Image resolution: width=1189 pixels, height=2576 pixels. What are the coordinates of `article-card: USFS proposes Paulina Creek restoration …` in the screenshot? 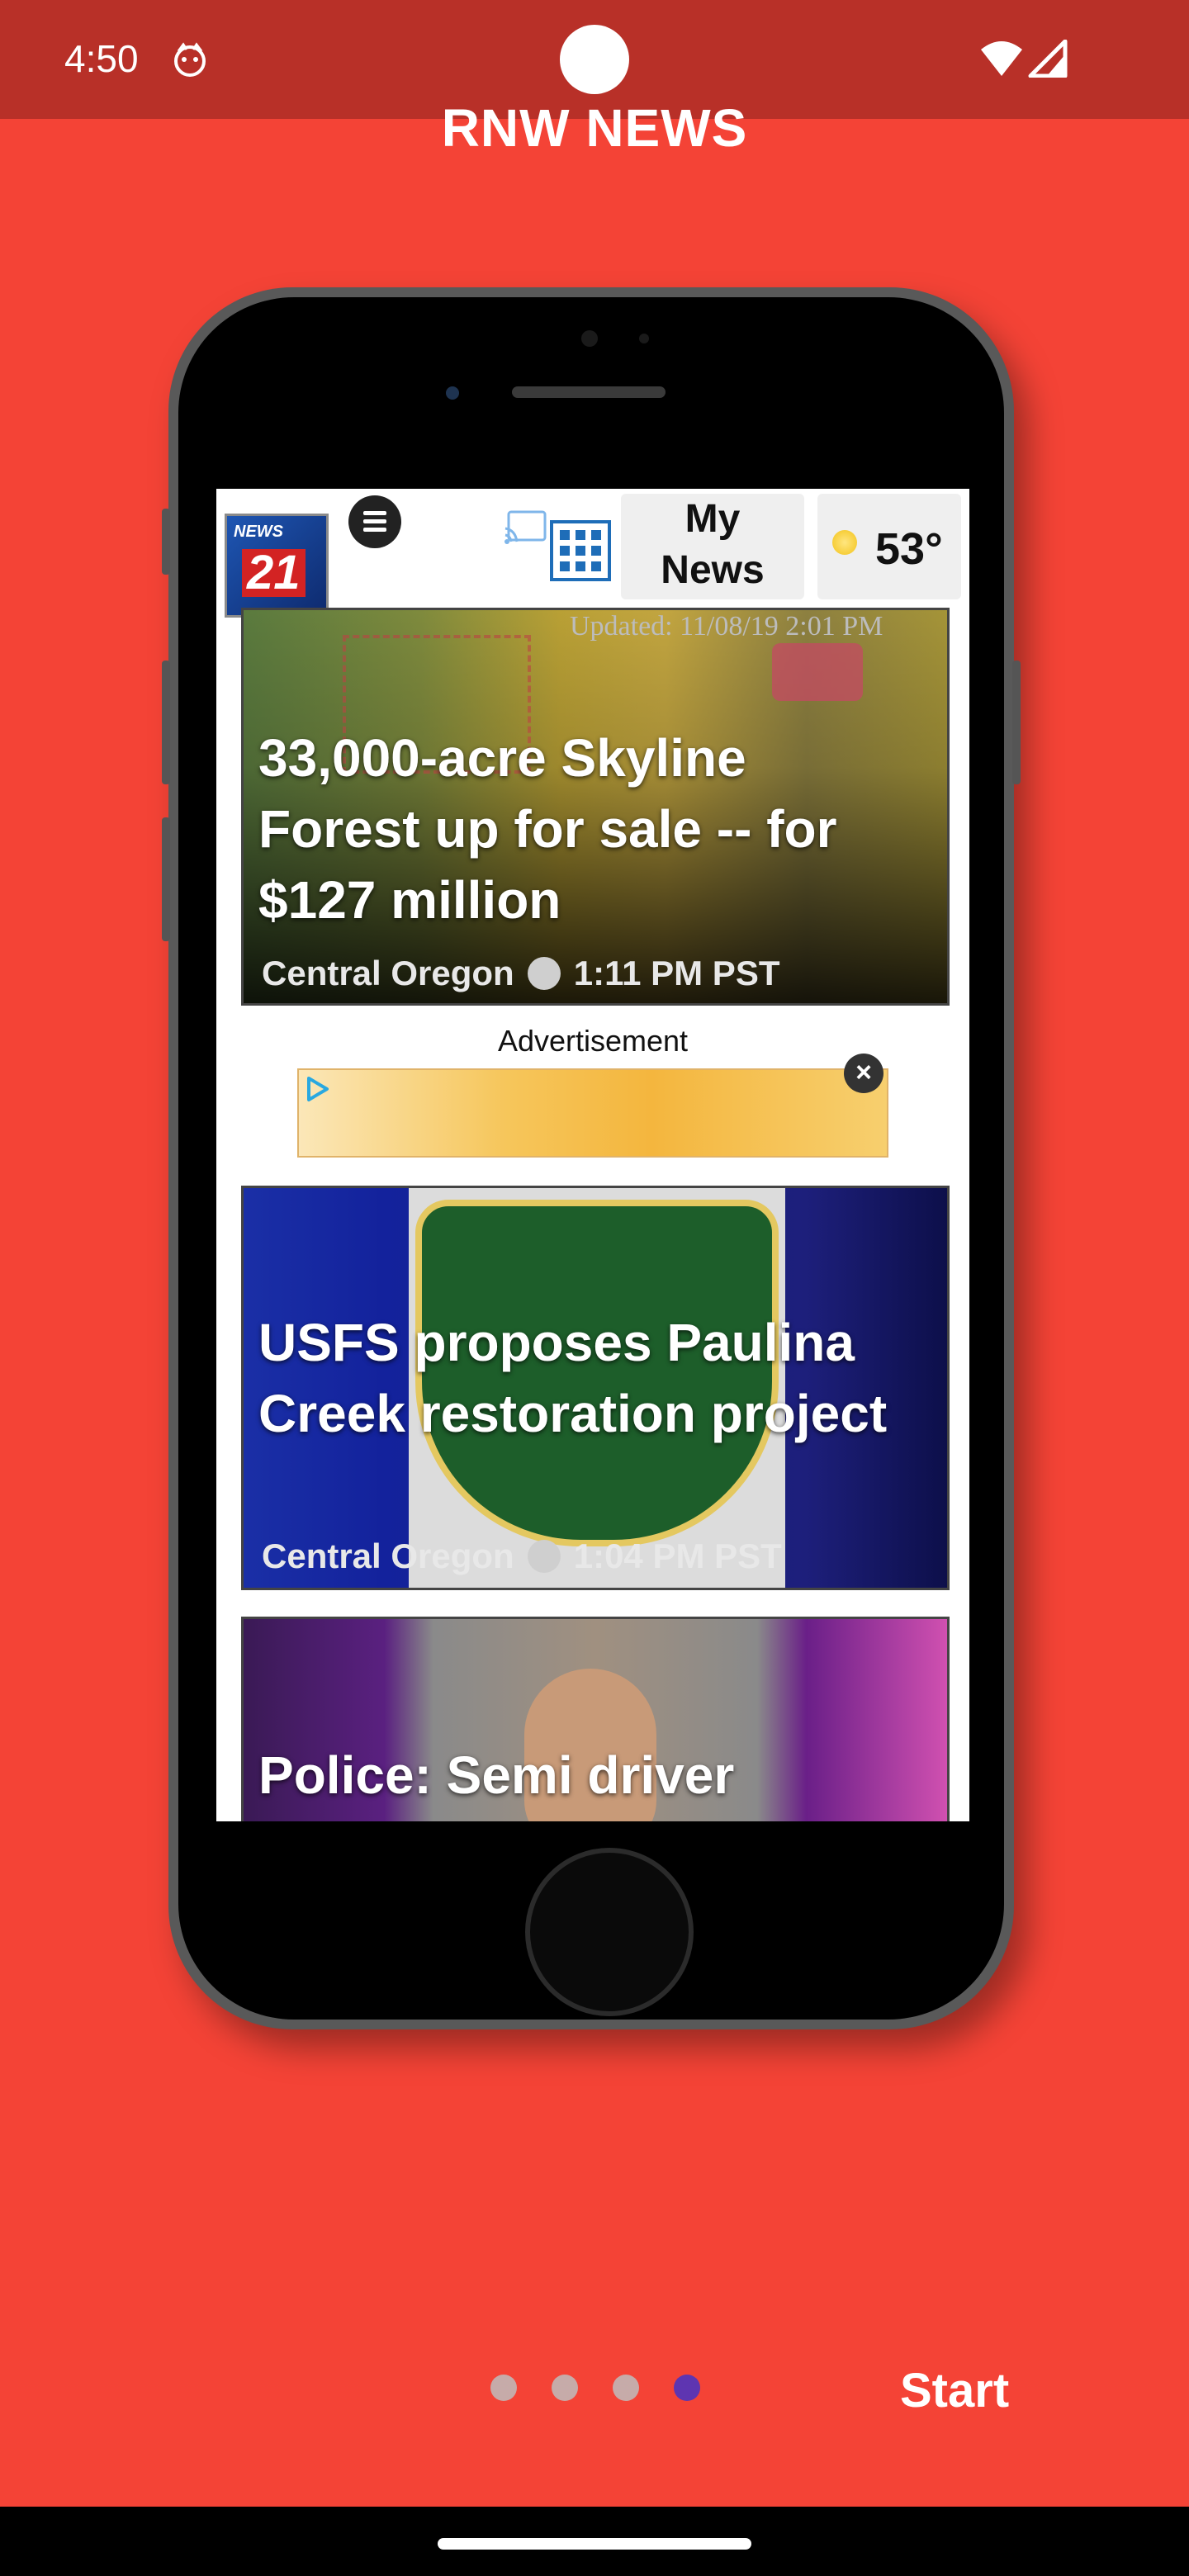 It's located at (595, 1388).